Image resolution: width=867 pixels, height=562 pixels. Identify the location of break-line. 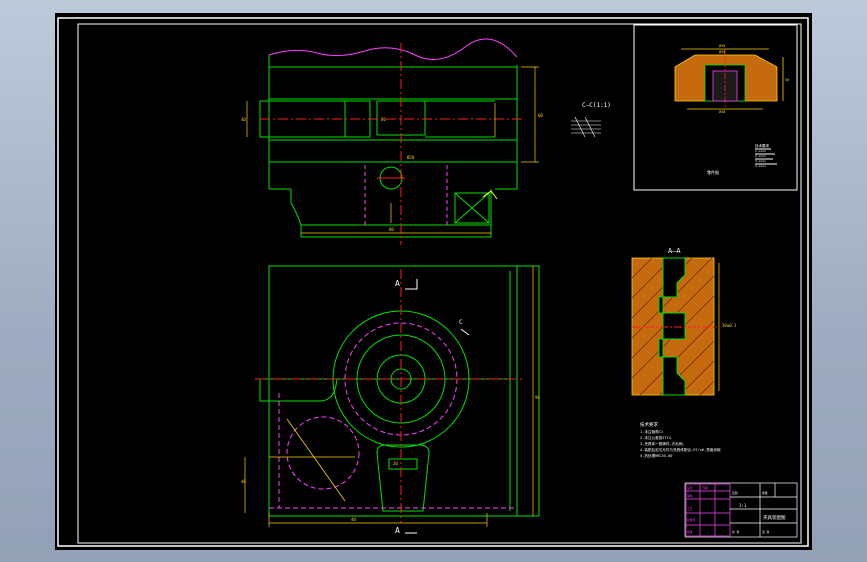
(393, 49).